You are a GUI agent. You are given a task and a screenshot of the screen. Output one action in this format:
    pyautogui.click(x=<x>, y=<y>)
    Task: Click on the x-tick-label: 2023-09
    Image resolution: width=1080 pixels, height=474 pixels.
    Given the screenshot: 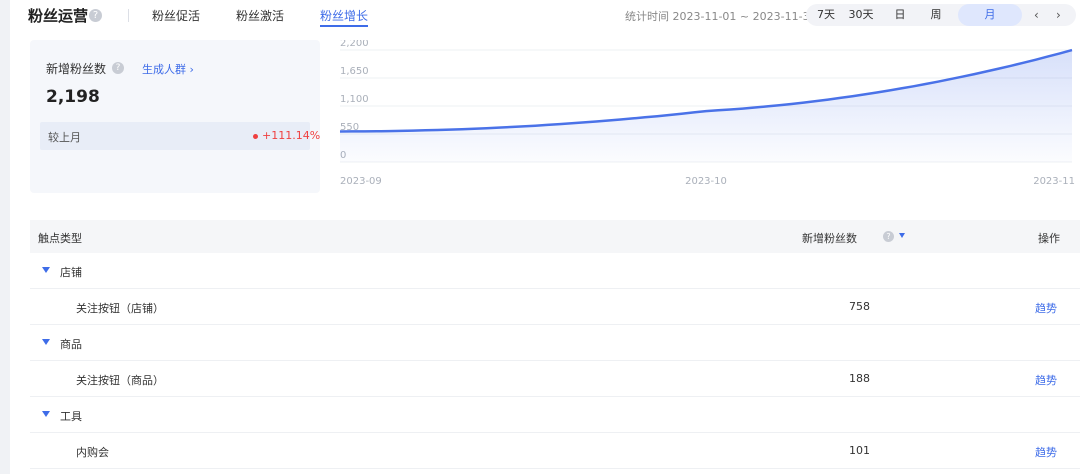 What is the action you would take?
    pyautogui.click(x=361, y=181)
    